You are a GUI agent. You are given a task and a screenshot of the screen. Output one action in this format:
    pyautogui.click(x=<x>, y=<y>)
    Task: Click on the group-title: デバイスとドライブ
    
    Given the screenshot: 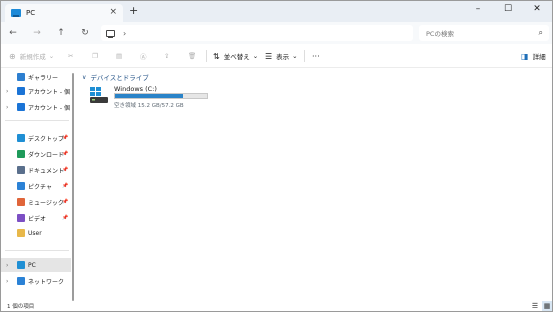 What is the action you would take?
    pyautogui.click(x=119, y=78)
    